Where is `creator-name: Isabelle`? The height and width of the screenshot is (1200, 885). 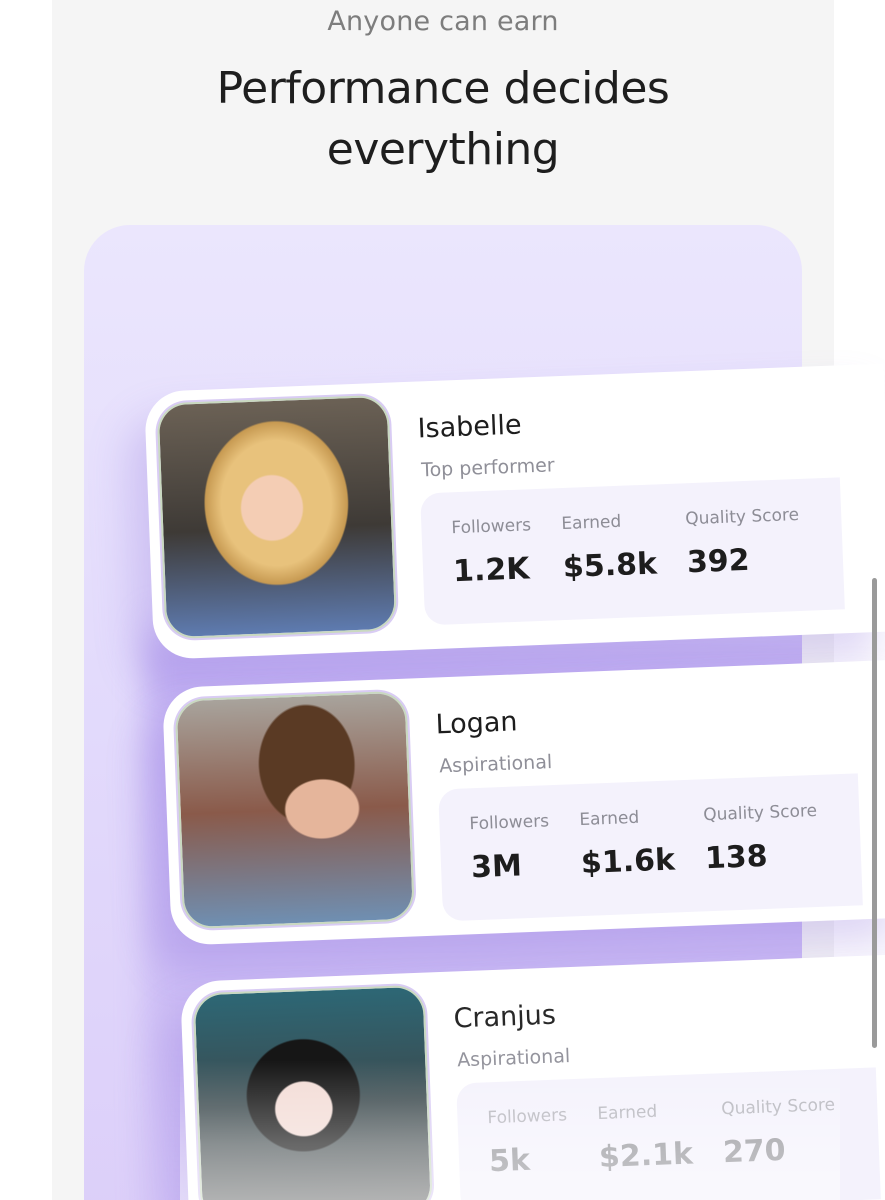
creator-name: Isabelle is located at coordinates (470, 427).